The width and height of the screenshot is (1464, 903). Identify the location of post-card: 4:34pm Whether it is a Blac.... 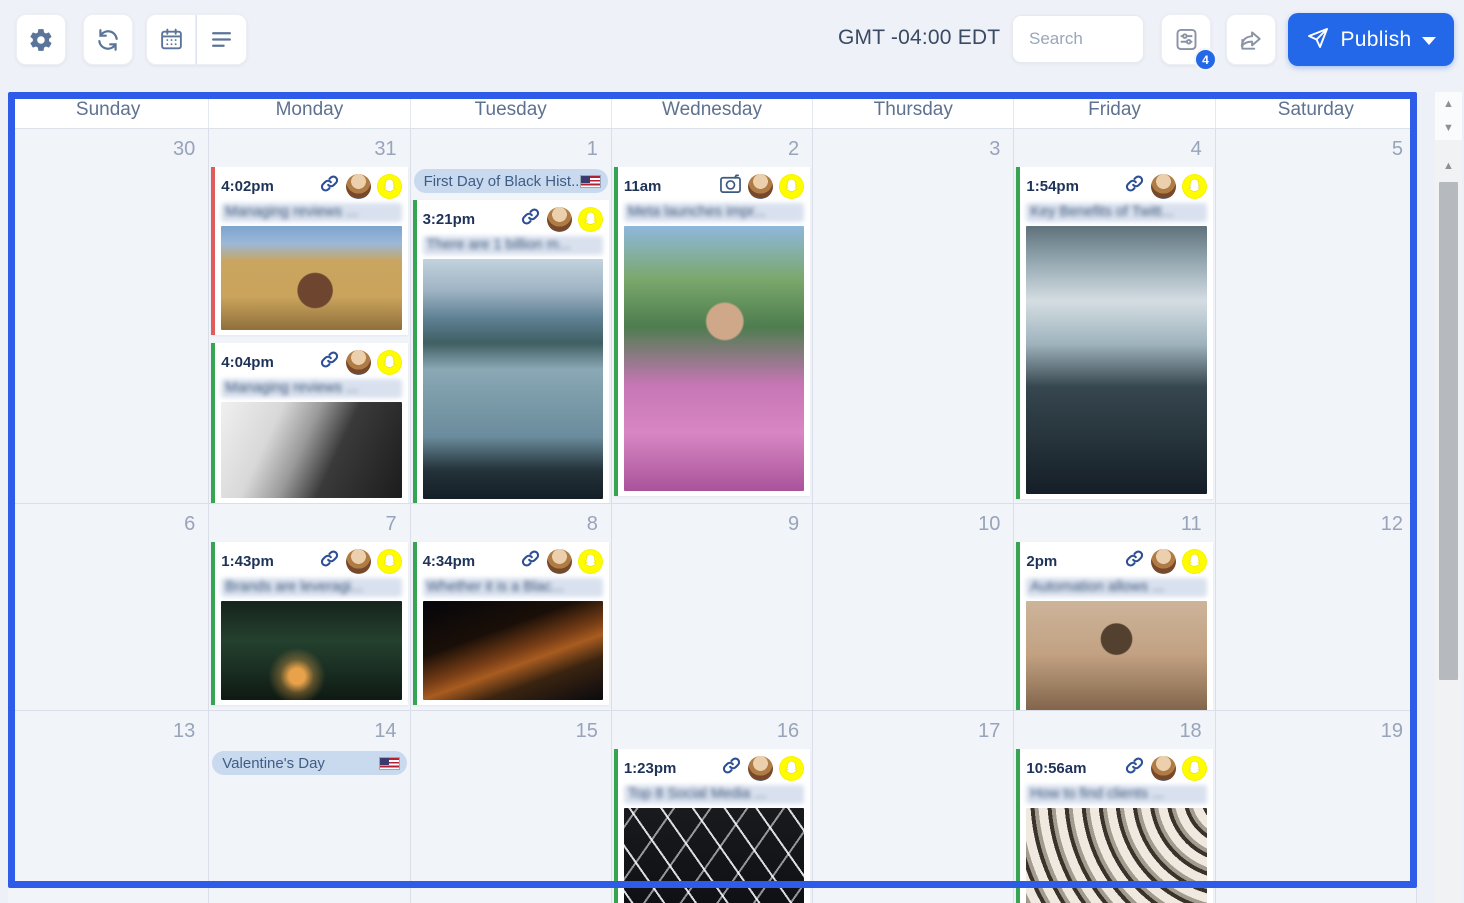
(510, 623).